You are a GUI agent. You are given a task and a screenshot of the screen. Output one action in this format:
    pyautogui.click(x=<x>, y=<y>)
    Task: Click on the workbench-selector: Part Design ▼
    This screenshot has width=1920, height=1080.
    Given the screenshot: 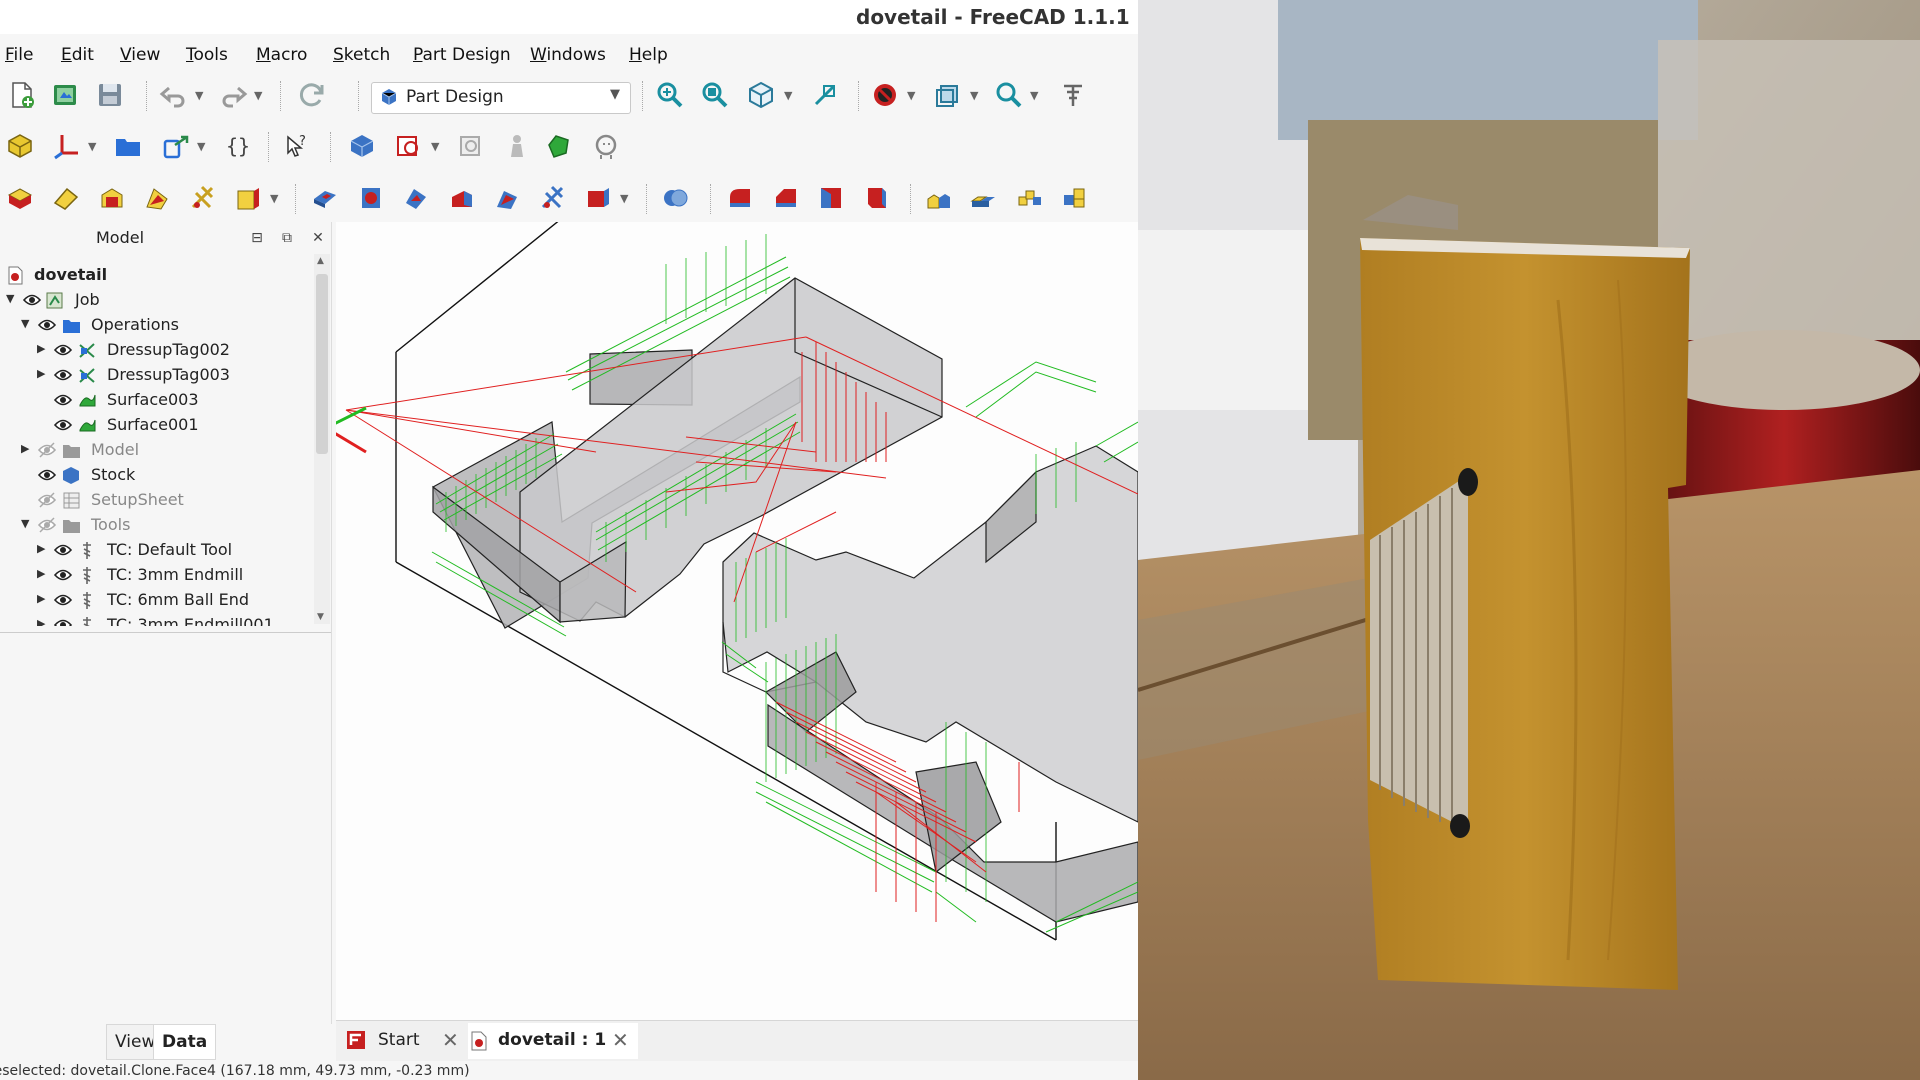 What is the action you would take?
    pyautogui.click(x=501, y=98)
    